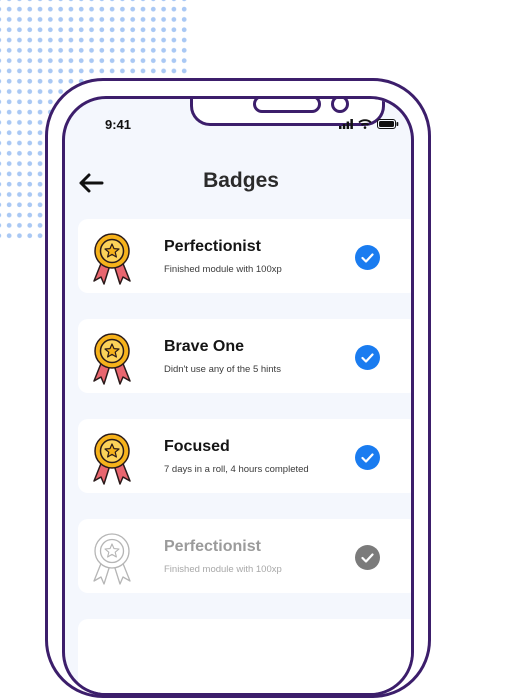 The height and width of the screenshot is (698, 518). What do you see at coordinates (244, 556) in the screenshot?
I see `badge-card-perfectionist-locked: Perfectionist Finished module with 100xp` at bounding box center [244, 556].